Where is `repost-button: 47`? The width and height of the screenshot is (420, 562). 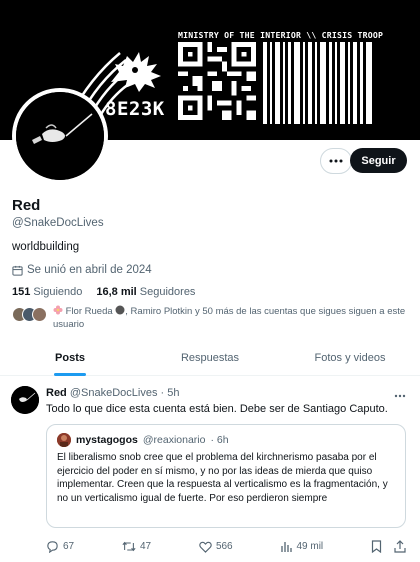
repost-button: 47 is located at coordinates (136, 546).